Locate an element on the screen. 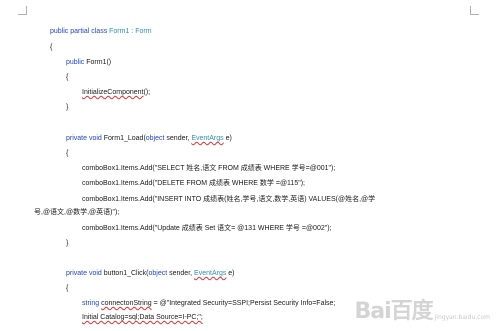  code-line-add-insert-cont: 号,@语文,@数学,@英语)"); is located at coordinates (76, 212).